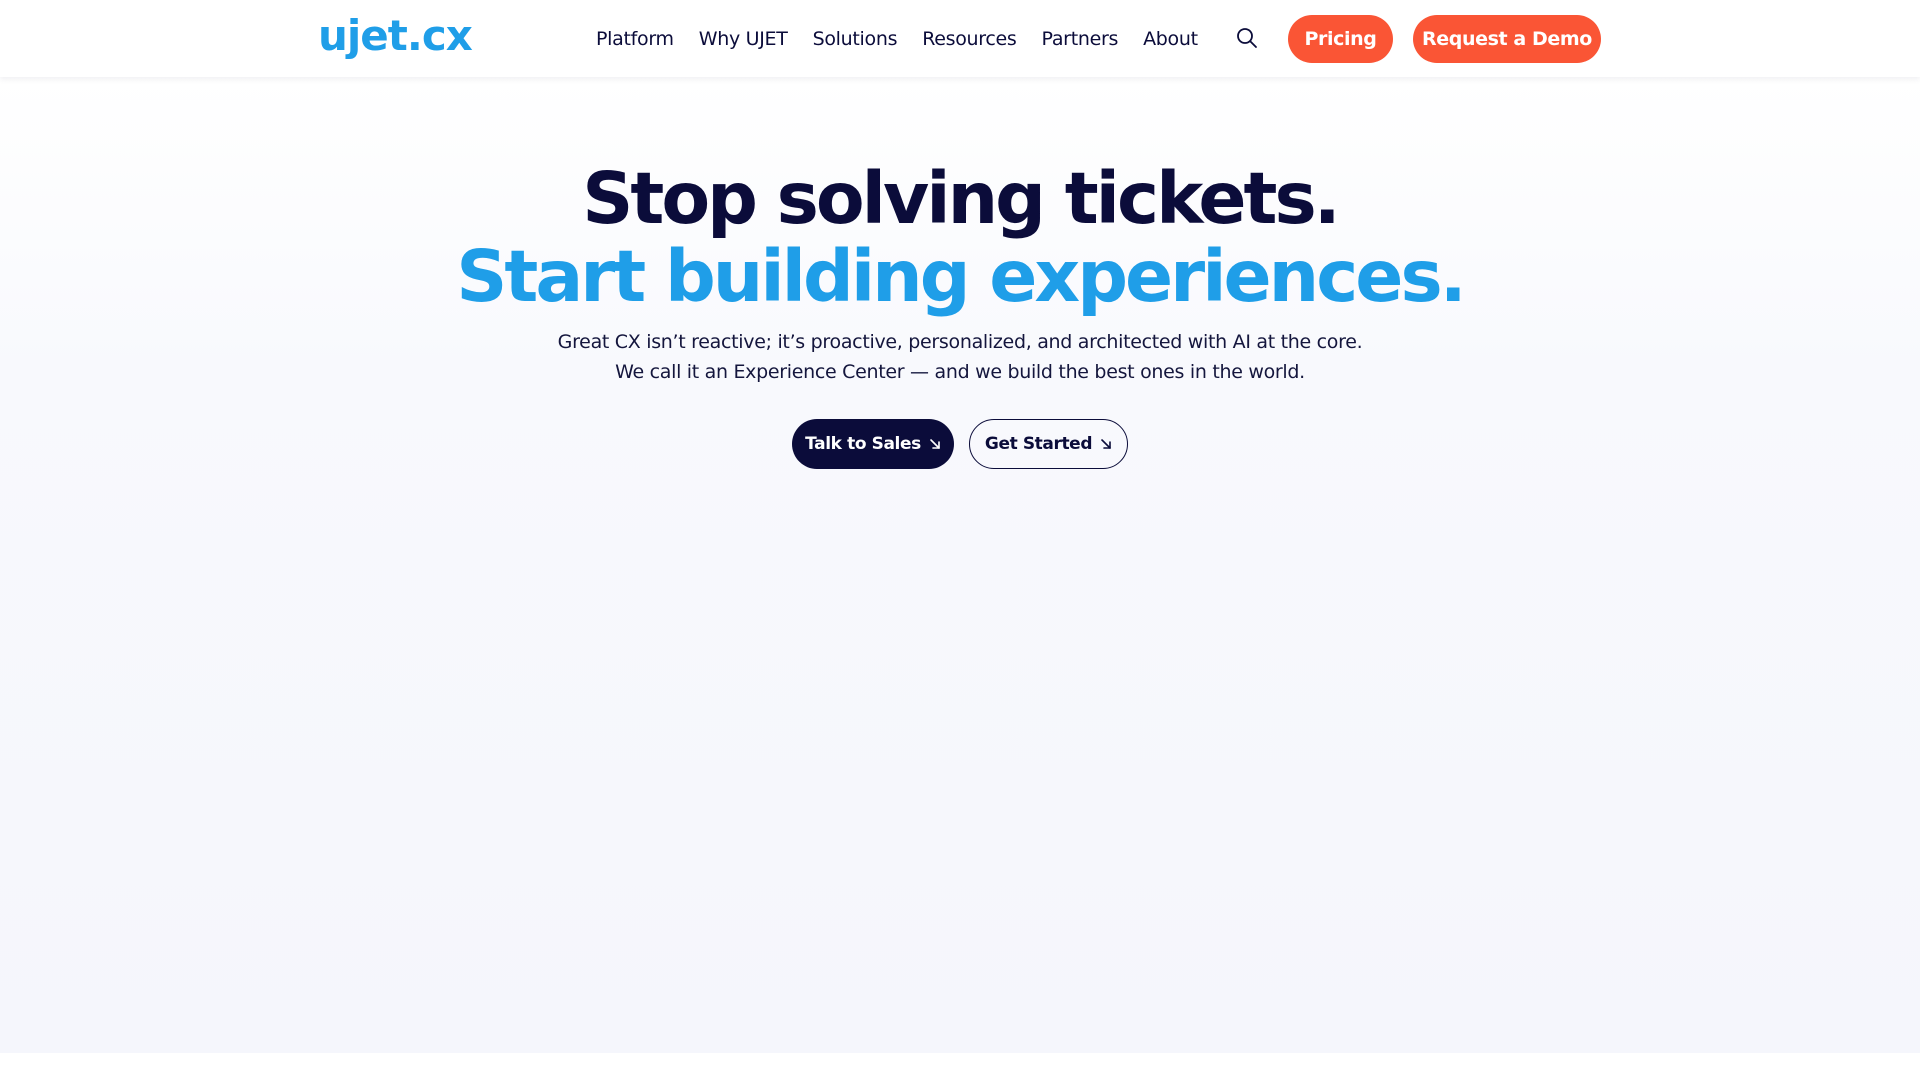 The width and height of the screenshot is (1920, 1080). What do you see at coordinates (1170, 39) in the screenshot?
I see `nav-item-about: About` at bounding box center [1170, 39].